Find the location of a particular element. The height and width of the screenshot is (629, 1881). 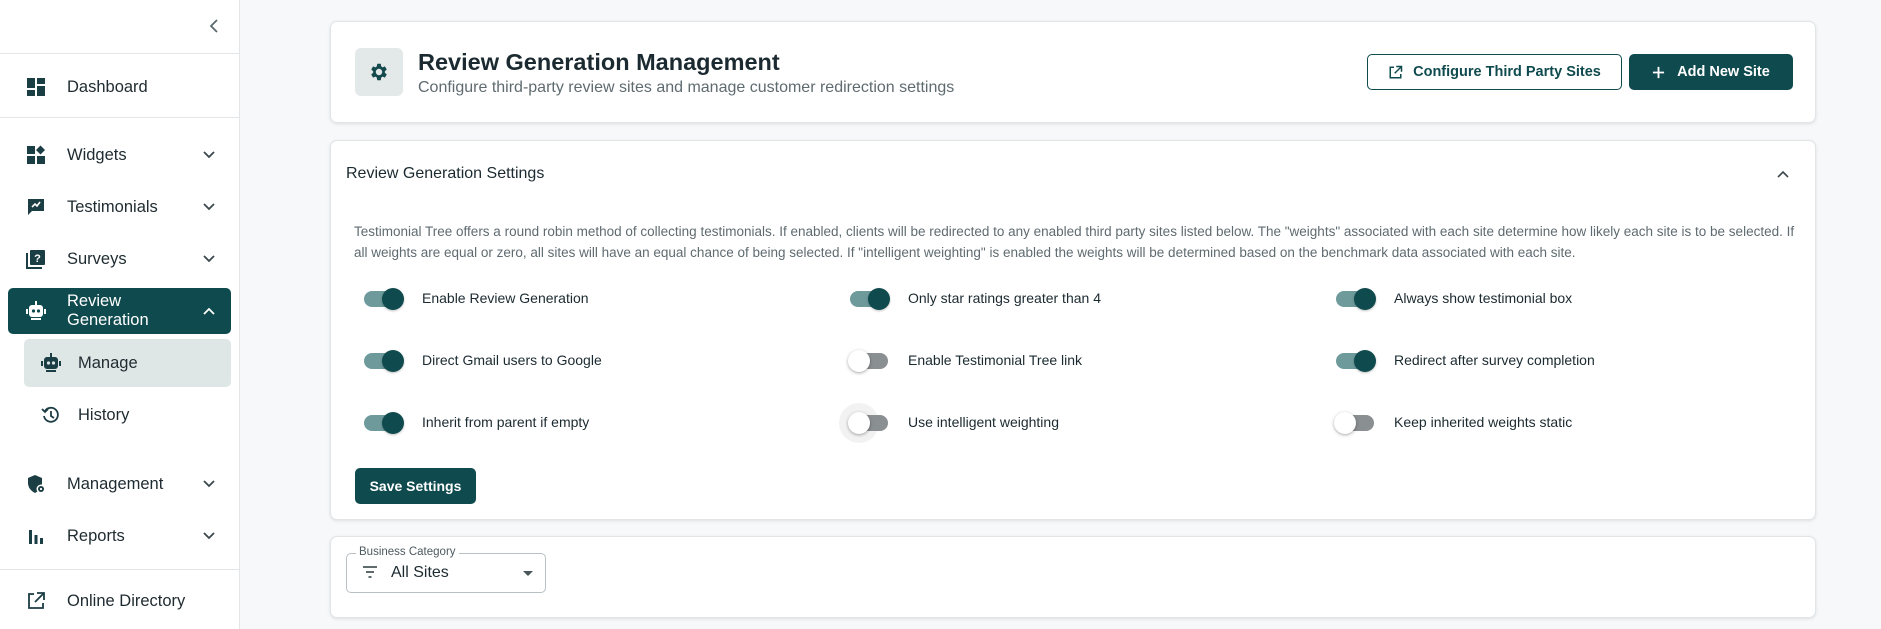

sidebar-item-label: History is located at coordinates (104, 414).